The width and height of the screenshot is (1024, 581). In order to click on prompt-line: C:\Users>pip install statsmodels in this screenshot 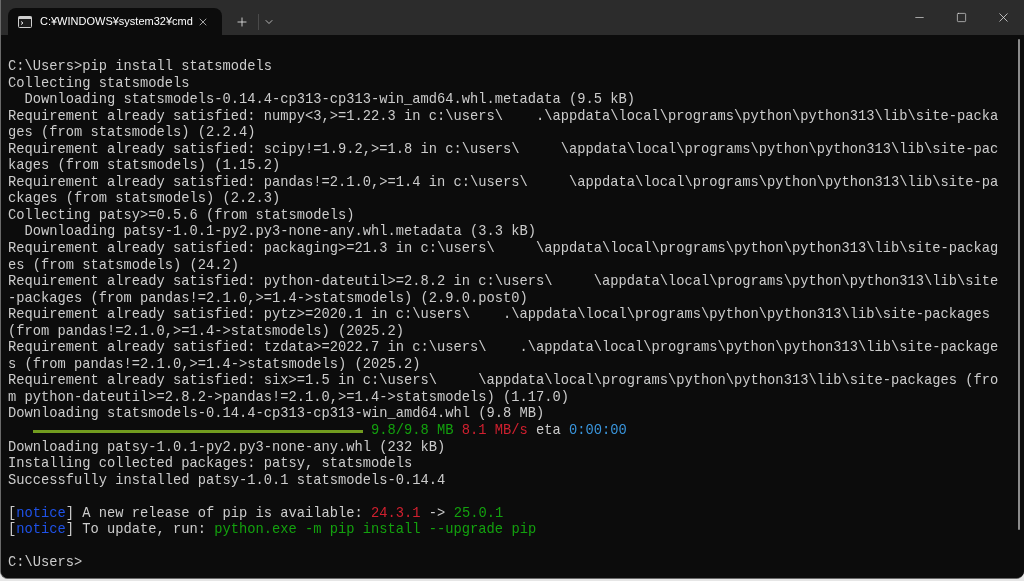, I will do `click(140, 66)`.